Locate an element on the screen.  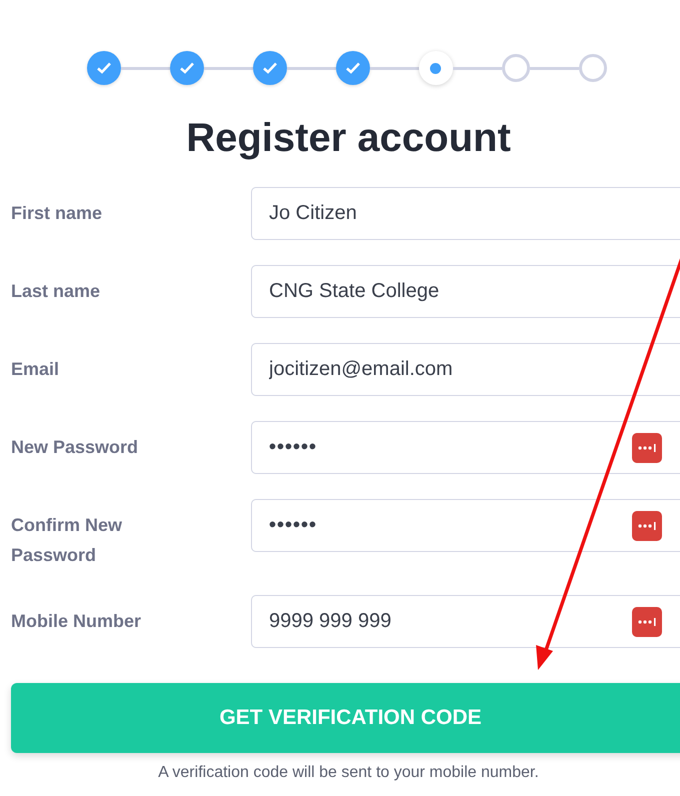
field-label: Mobile Number is located at coordinates (76, 621).